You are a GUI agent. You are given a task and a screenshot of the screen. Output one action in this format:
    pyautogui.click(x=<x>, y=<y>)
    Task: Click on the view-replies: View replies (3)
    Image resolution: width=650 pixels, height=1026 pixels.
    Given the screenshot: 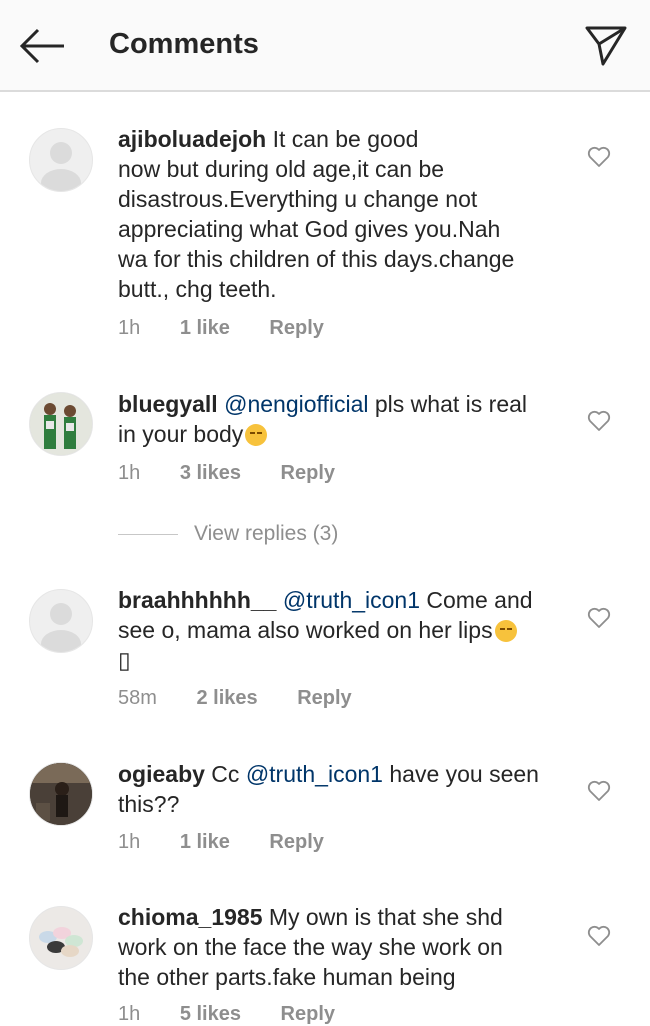 What is the action you would take?
    pyautogui.click(x=248, y=535)
    